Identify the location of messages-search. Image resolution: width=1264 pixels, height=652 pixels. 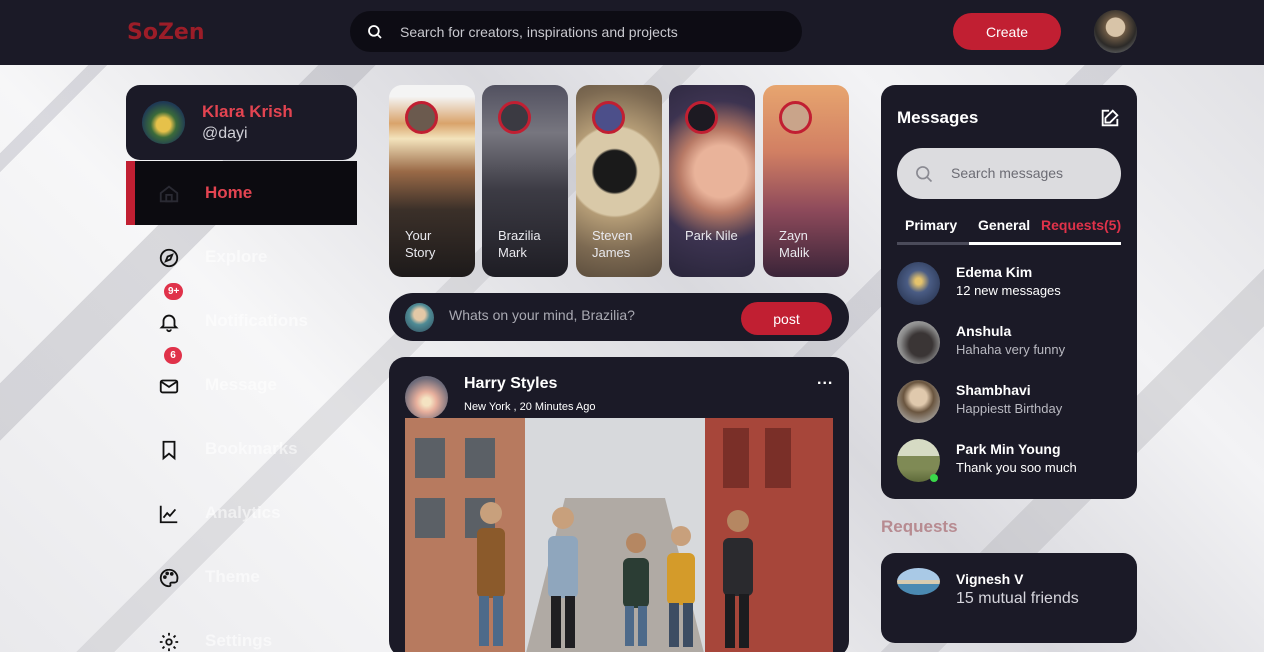
(1009, 173).